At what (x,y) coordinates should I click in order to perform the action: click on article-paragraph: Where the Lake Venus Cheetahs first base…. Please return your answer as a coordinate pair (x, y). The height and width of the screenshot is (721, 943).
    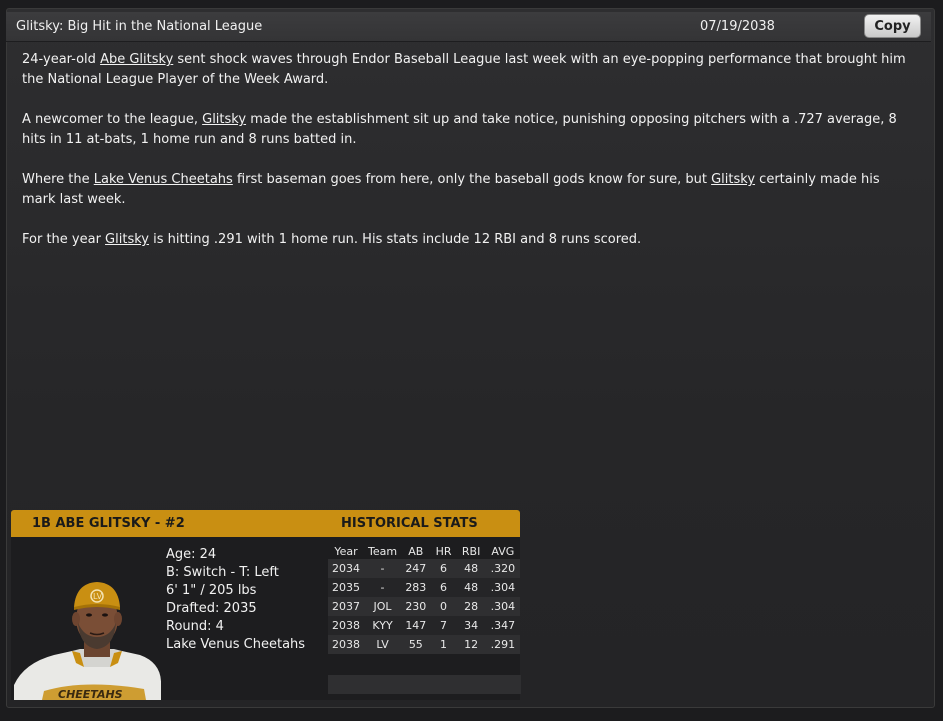
    Looking at the image, I should click on (467, 190).